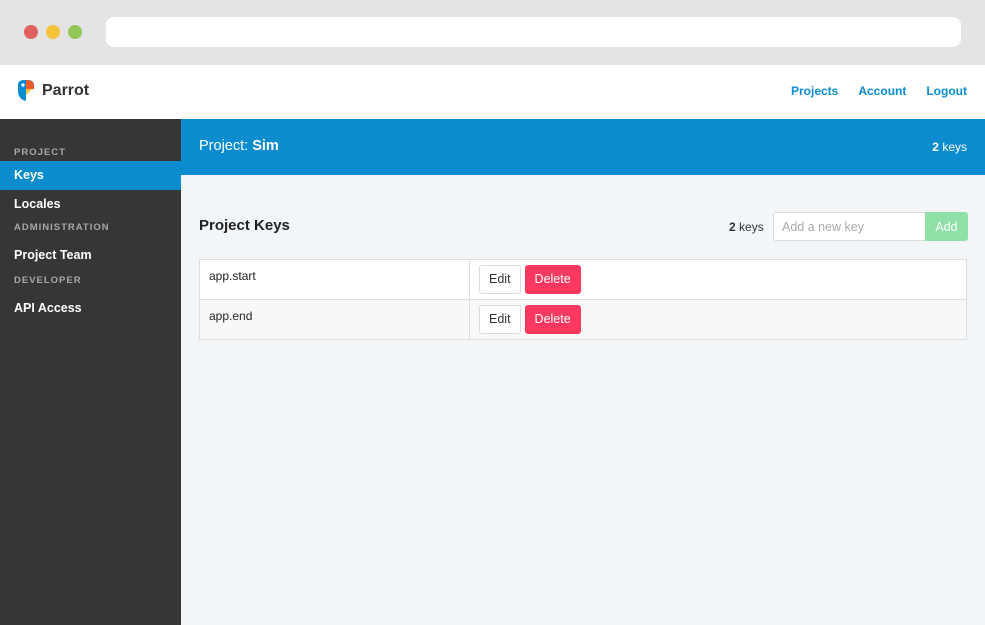 The height and width of the screenshot is (625, 985). What do you see at coordinates (849, 226) in the screenshot?
I see `new-key-input` at bounding box center [849, 226].